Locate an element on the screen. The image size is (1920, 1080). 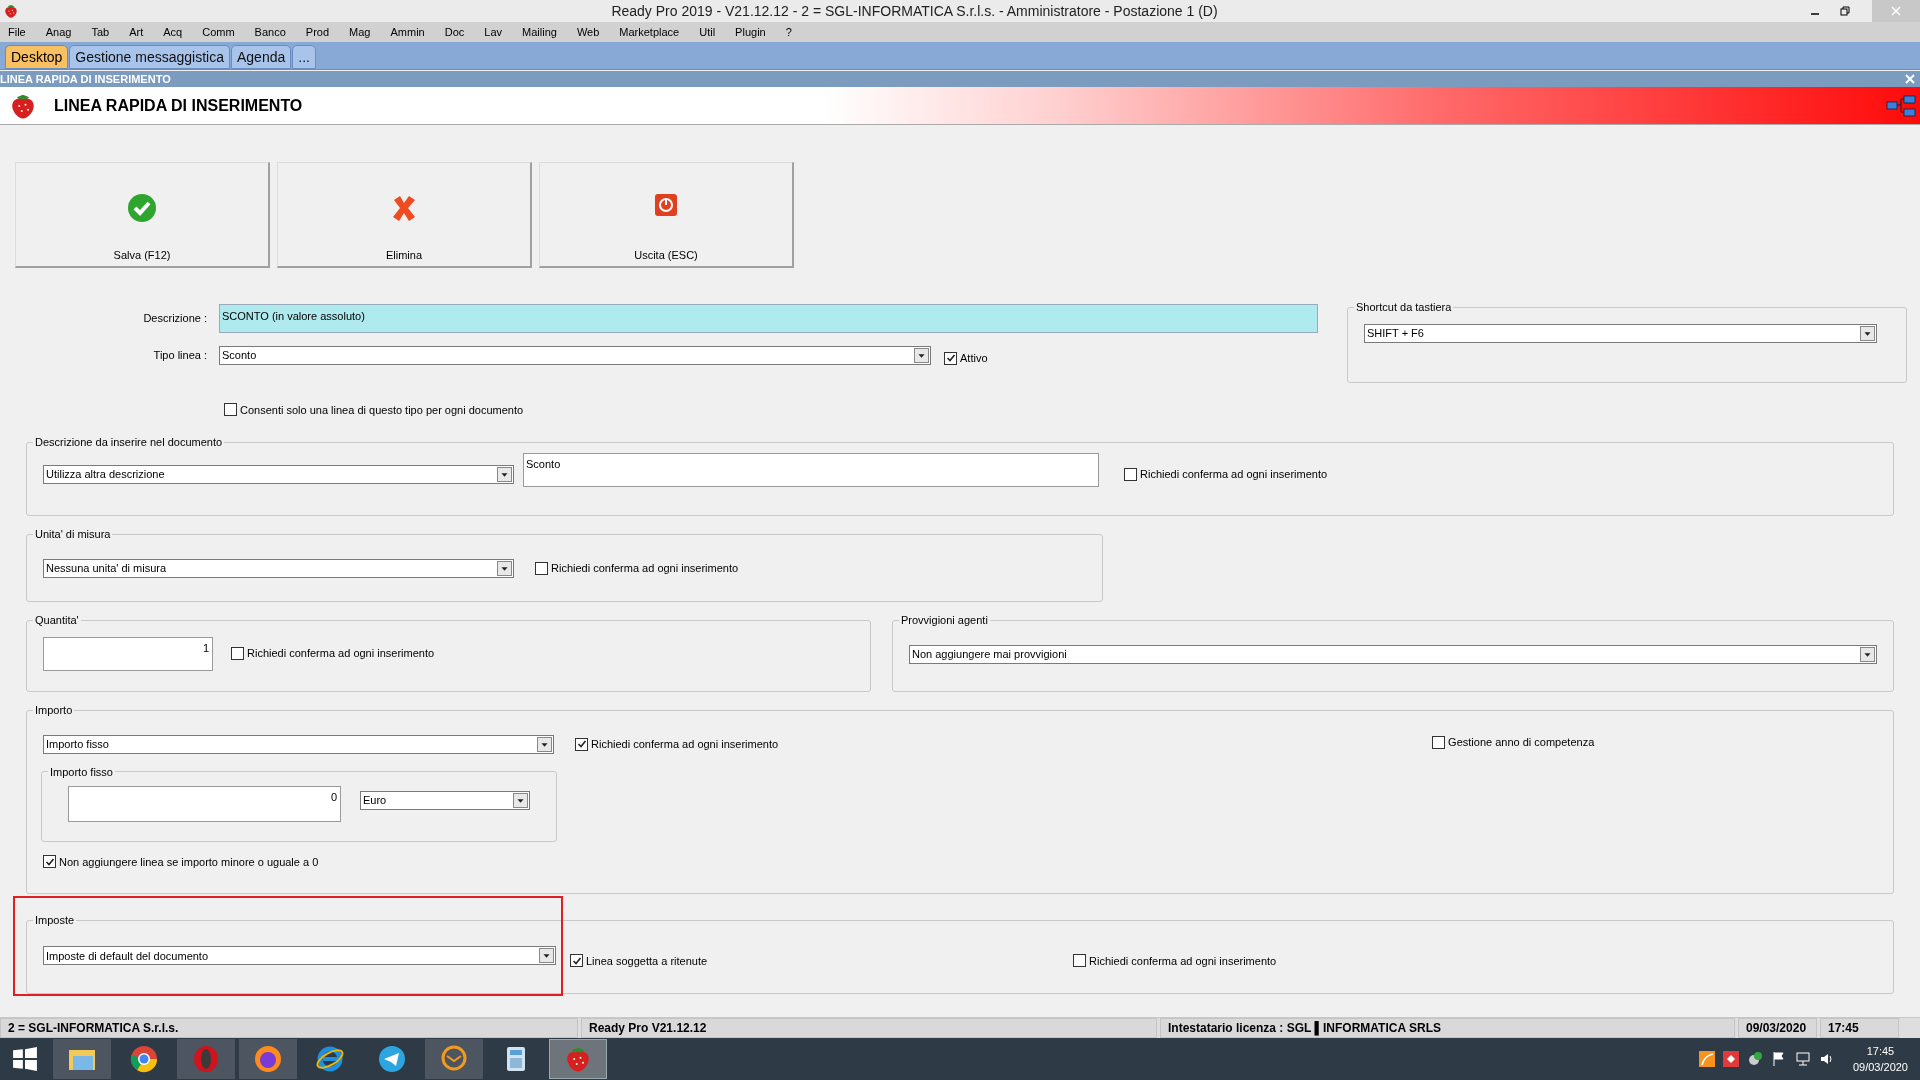
status-text: 17:45 is located at coordinates (1859, 1028).